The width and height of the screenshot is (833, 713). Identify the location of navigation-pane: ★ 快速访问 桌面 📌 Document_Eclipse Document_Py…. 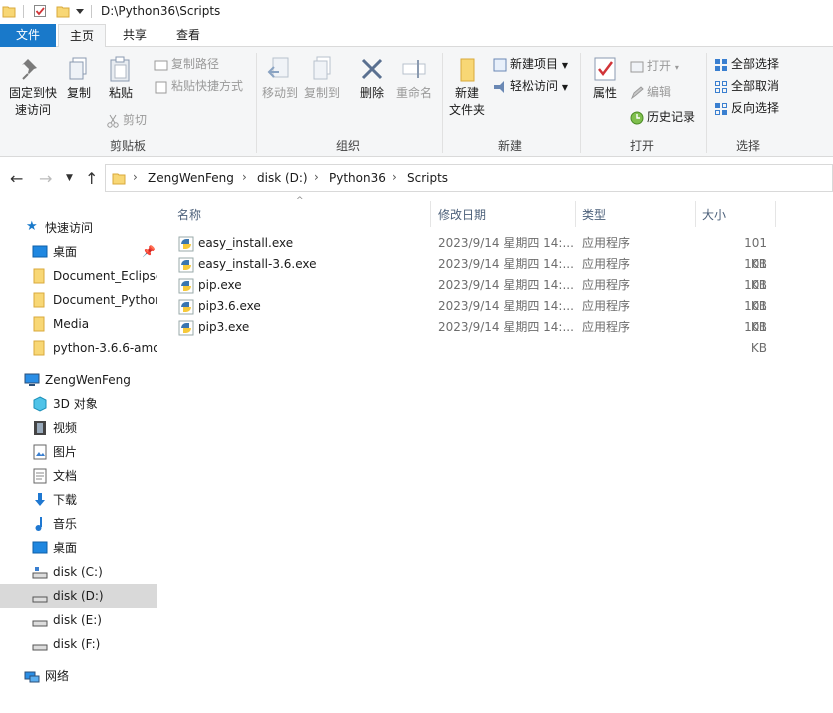
(78, 454).